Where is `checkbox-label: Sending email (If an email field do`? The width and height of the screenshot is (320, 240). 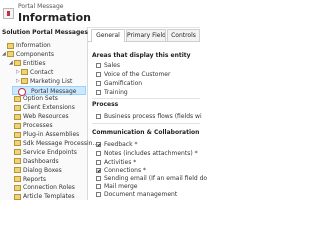
checkbox-label: Sending email (If an email field do is located at coordinates (156, 178).